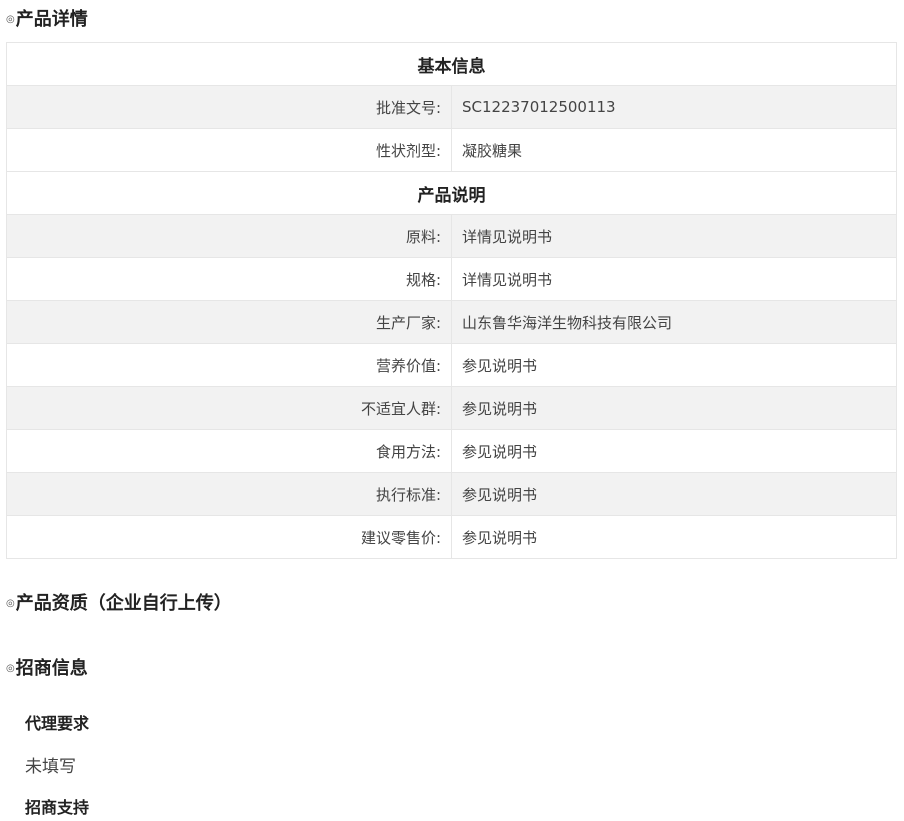 This screenshot has height=821, width=904. Describe the element at coordinates (229, 279) in the screenshot. I see `row-label: 规格:` at that location.